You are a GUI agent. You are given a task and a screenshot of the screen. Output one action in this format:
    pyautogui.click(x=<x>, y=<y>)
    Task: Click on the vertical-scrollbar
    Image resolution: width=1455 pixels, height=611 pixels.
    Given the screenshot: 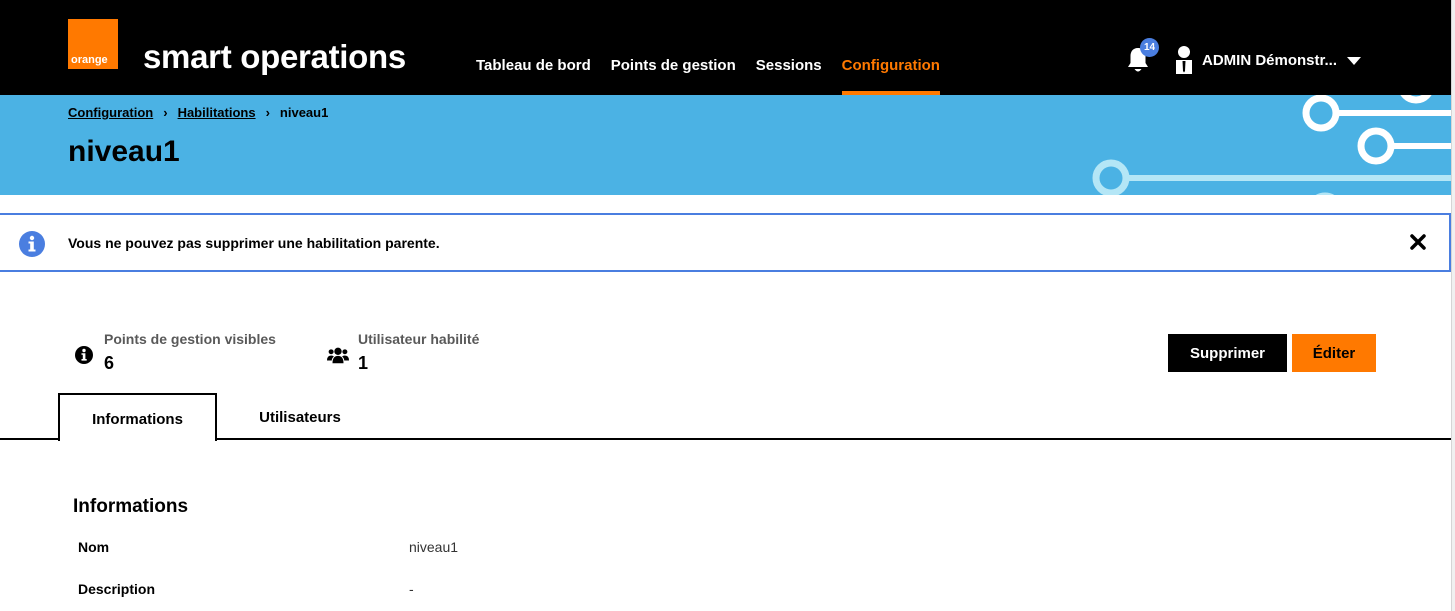 What is the action you would take?
    pyautogui.click(x=1453, y=305)
    